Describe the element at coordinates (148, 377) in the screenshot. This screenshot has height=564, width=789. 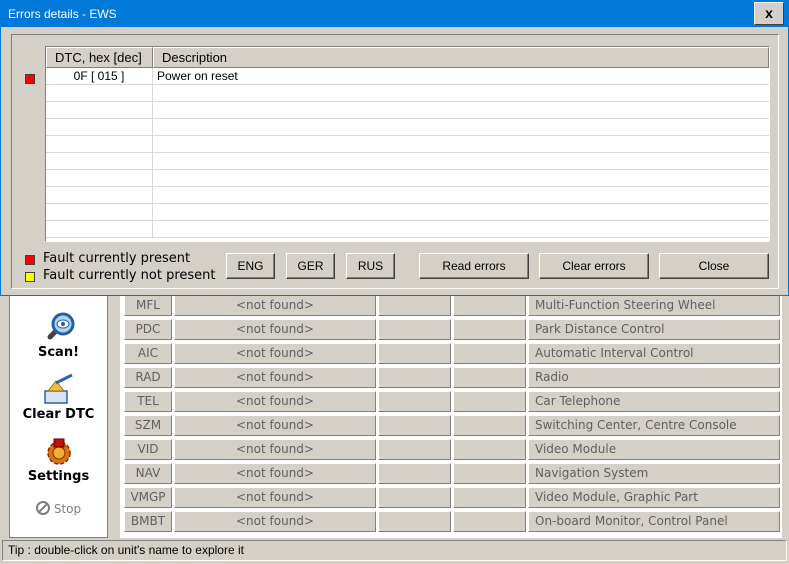
I see `unit-code: RAD` at that location.